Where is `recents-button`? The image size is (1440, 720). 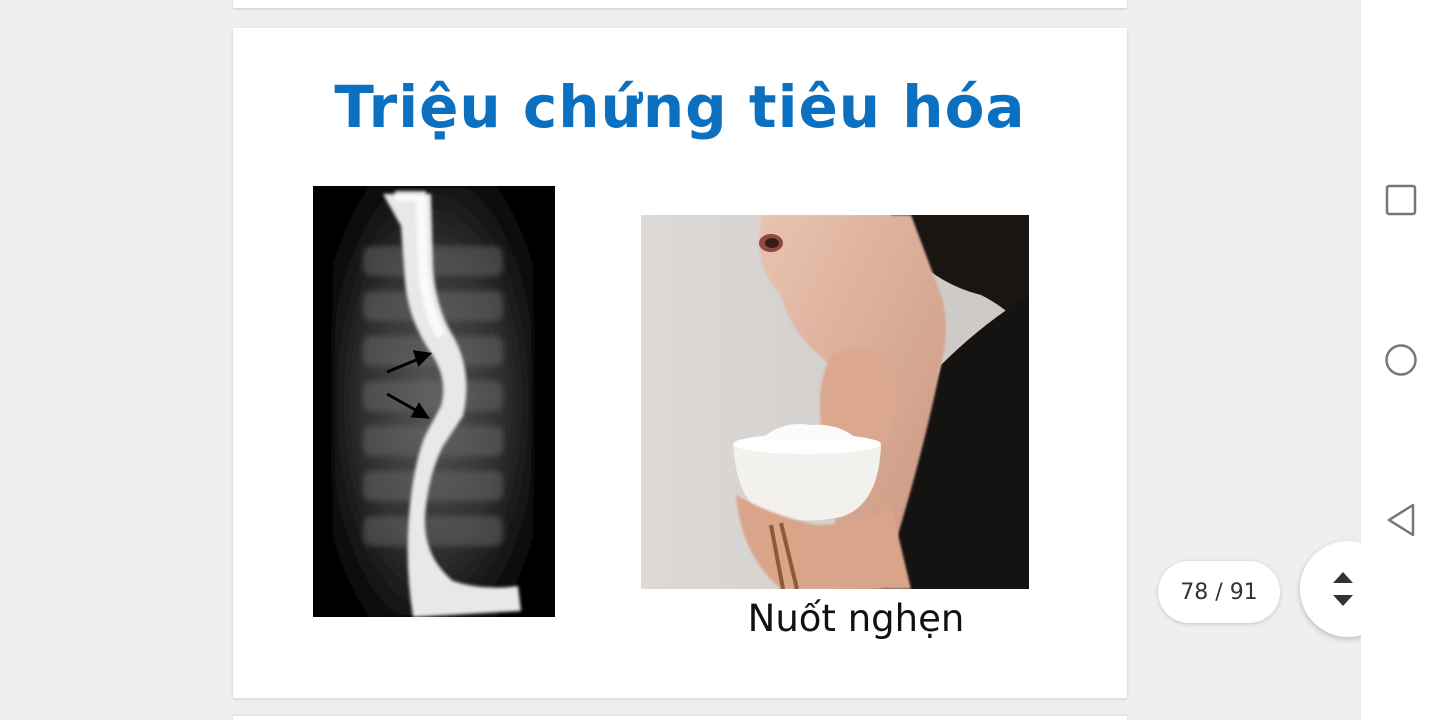 recents-button is located at coordinates (1401, 200).